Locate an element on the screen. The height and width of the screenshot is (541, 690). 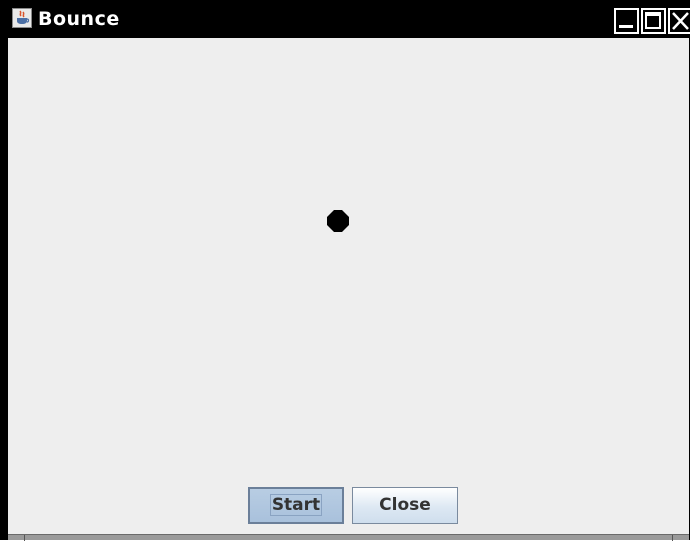
close-window-button is located at coordinates (679, 21).